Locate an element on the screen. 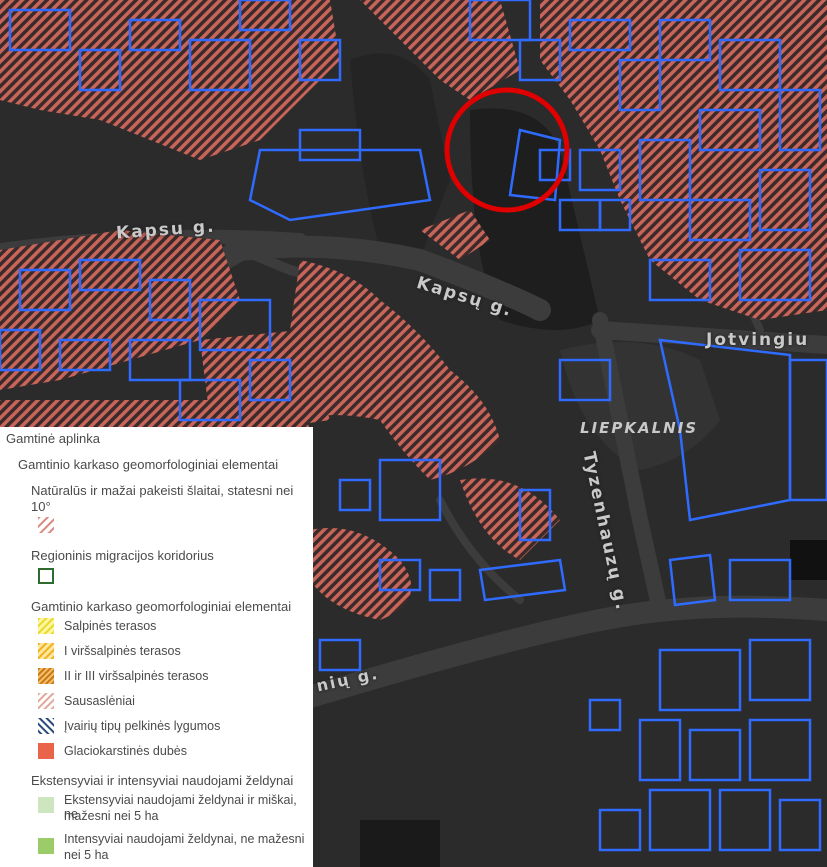 Image resolution: width=827 pixels, height=867 pixels. legend-swatch-ii-iii-virssalpines is located at coordinates (46, 676).